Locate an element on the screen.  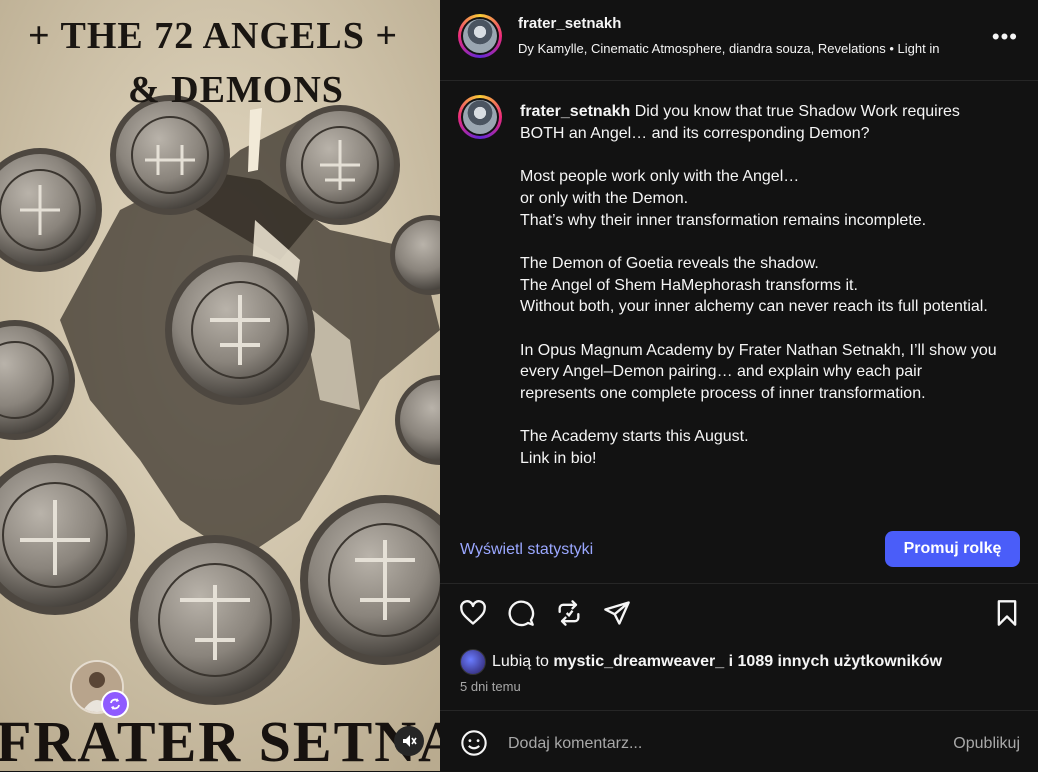
caption-username: frater_setnakh is located at coordinates (575, 111).